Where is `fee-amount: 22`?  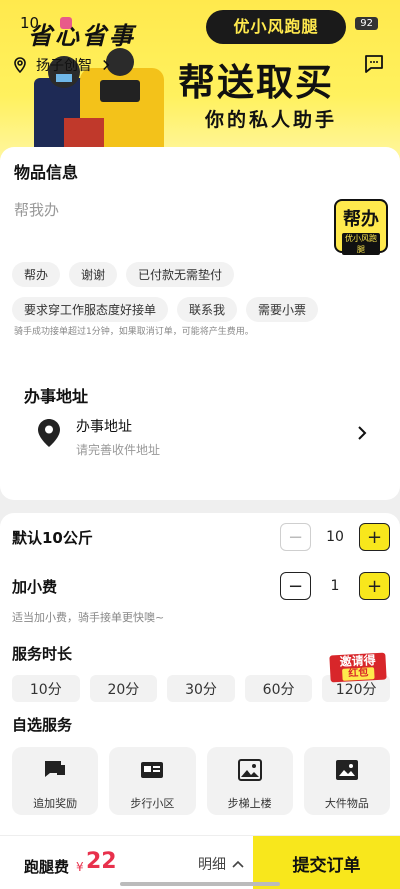
fee-amount: 22 is located at coordinates (101, 861).